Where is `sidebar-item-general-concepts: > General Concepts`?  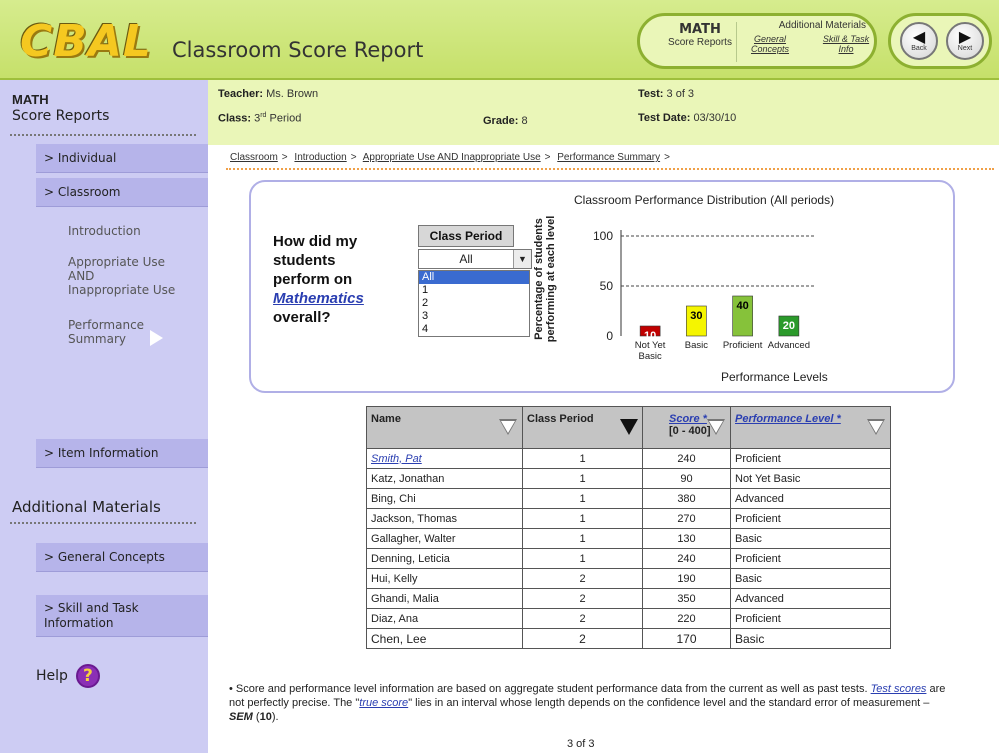
sidebar-item-general-concepts: > General Concepts is located at coordinates (122, 557).